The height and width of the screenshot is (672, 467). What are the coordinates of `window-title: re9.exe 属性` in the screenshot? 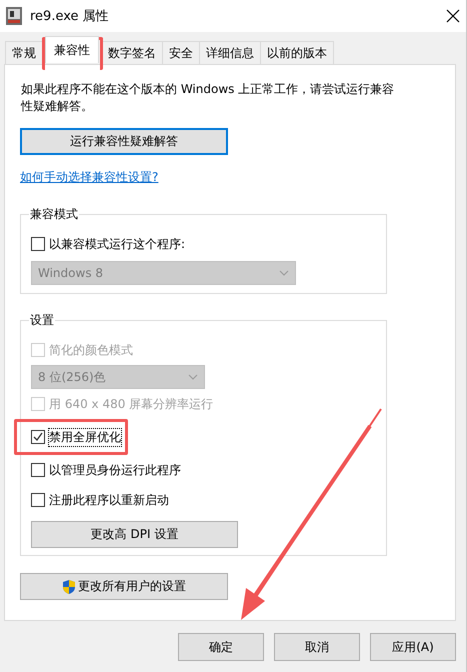 It's located at (70, 16).